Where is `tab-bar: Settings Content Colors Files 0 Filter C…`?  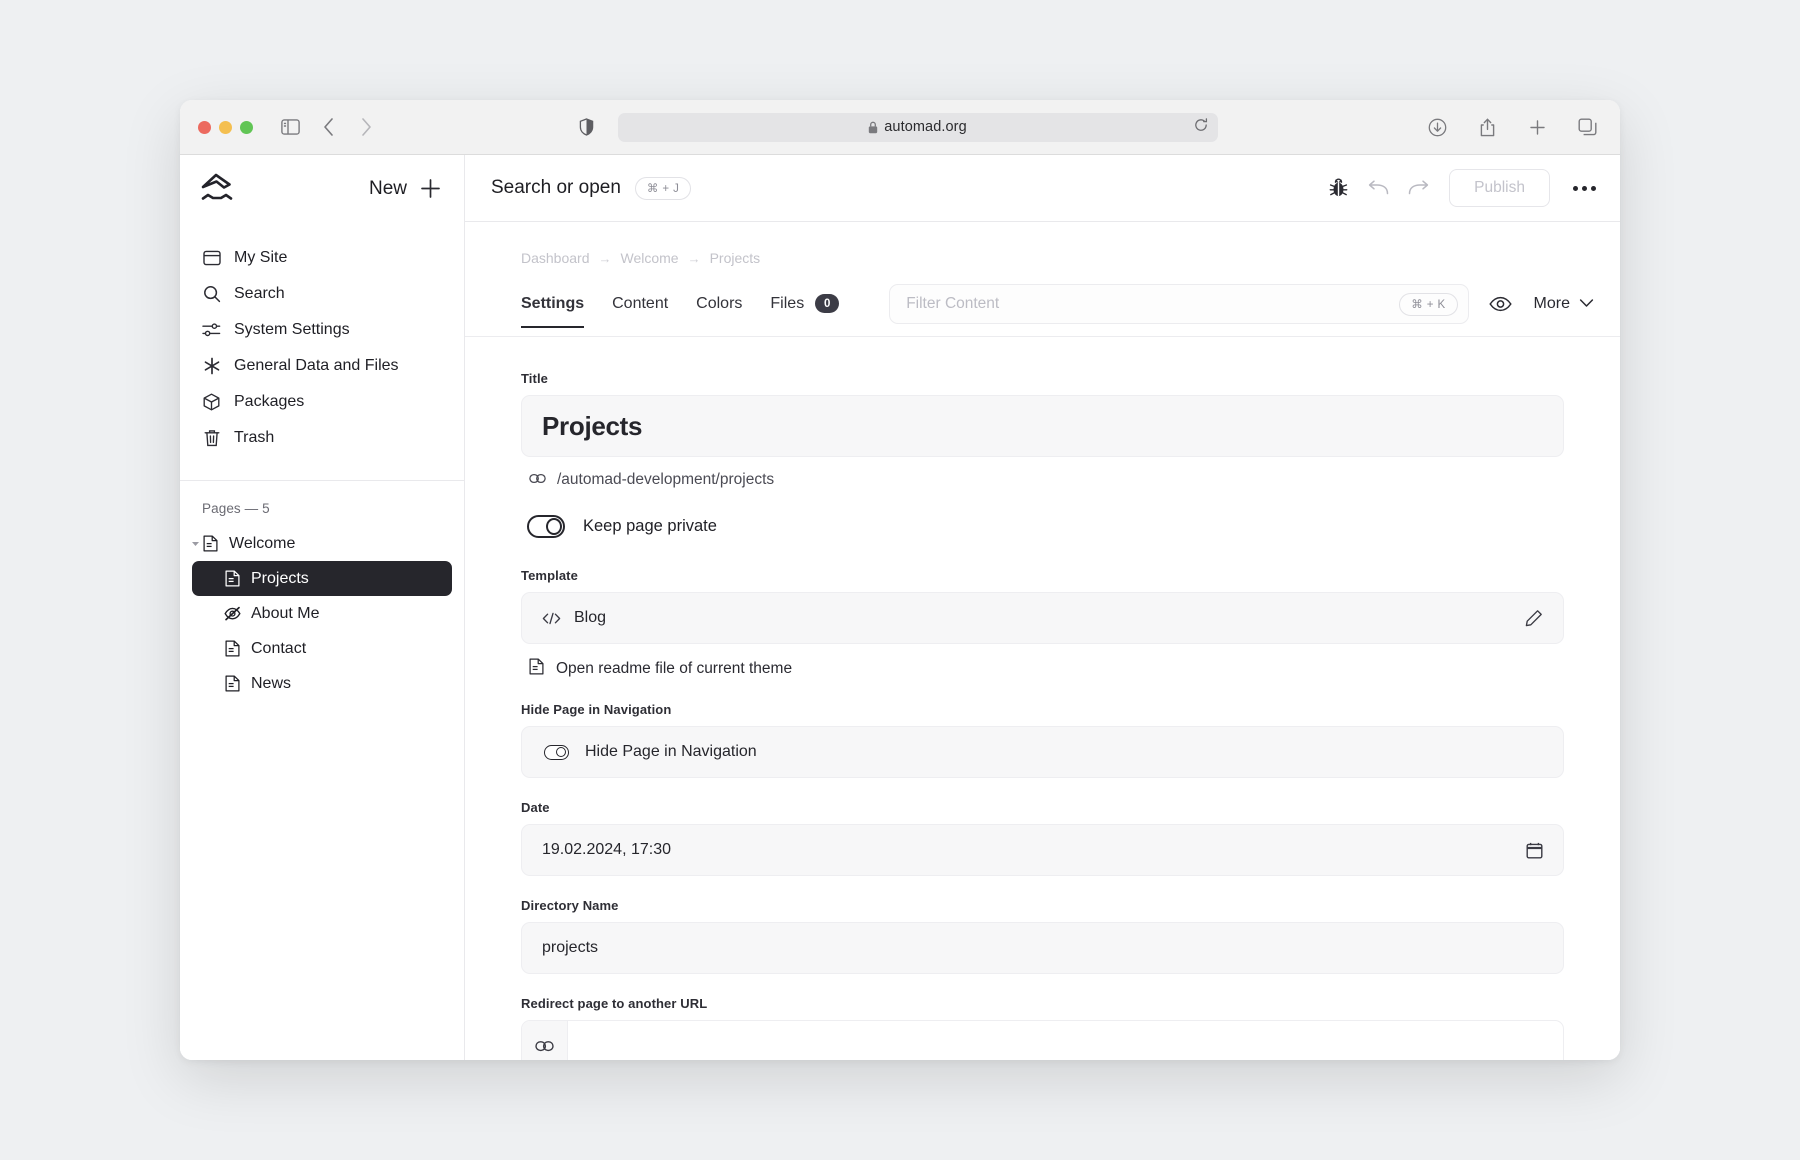 tab-bar: Settings Content Colors Files 0 Filter C… is located at coordinates (1042, 301).